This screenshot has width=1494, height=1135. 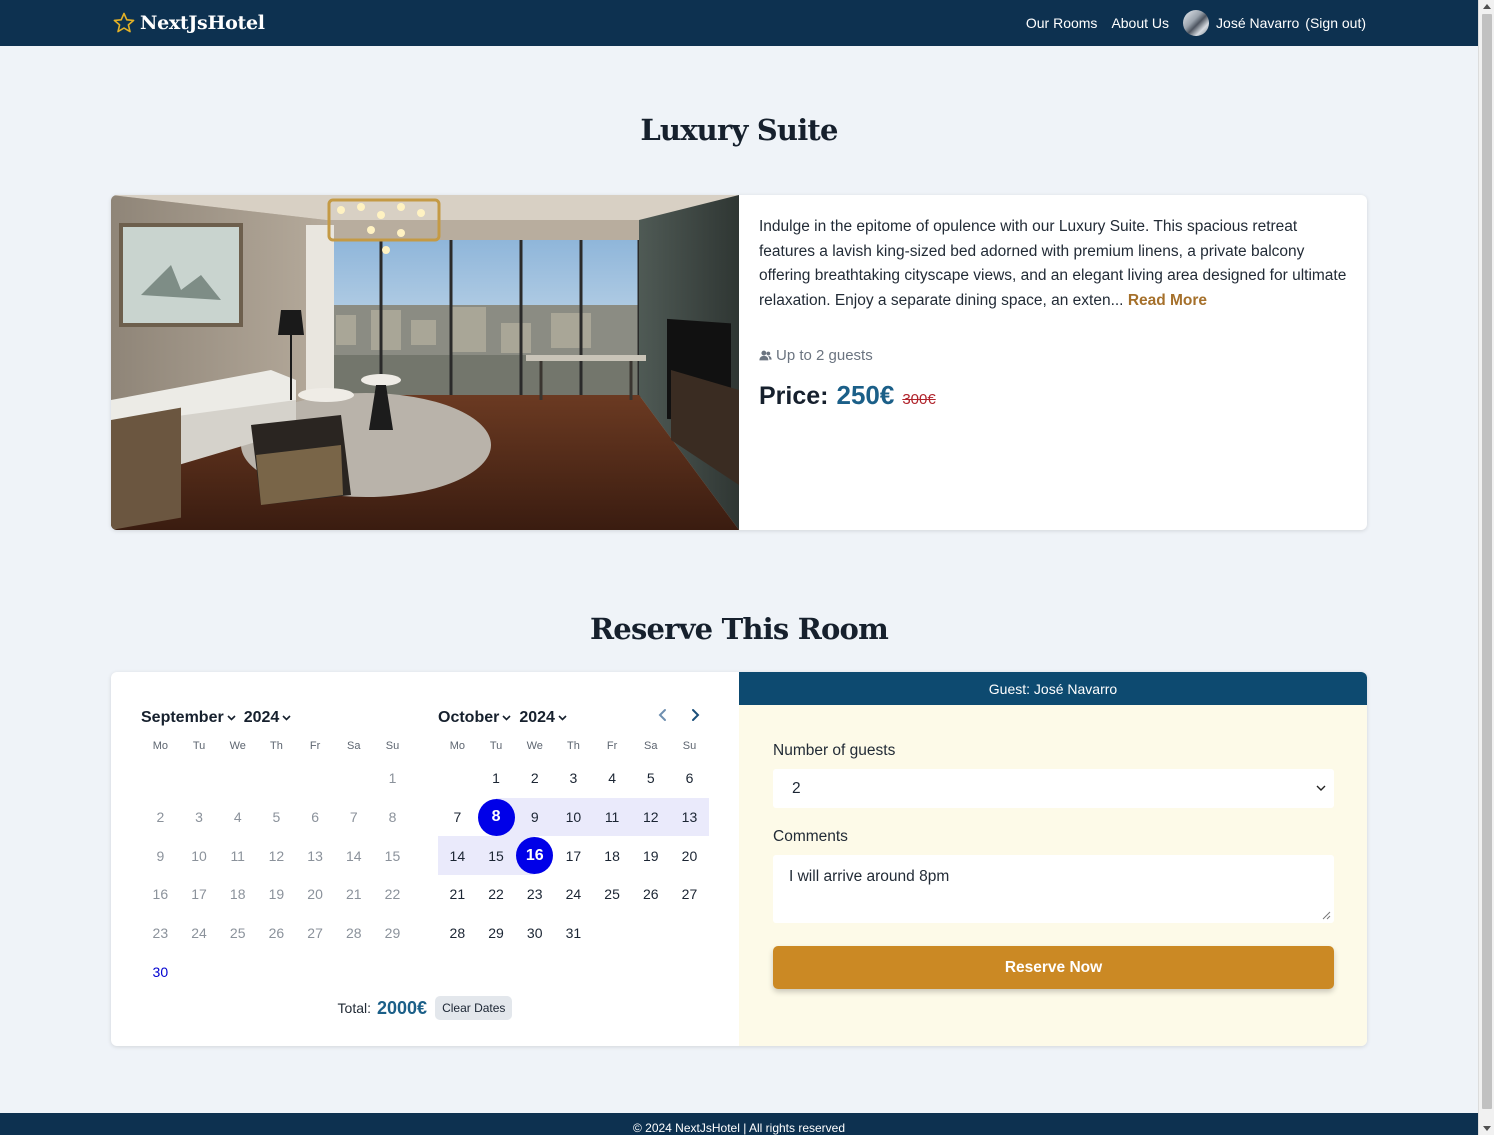 What do you see at coordinates (188, 718) in the screenshot?
I see `month-select: September` at bounding box center [188, 718].